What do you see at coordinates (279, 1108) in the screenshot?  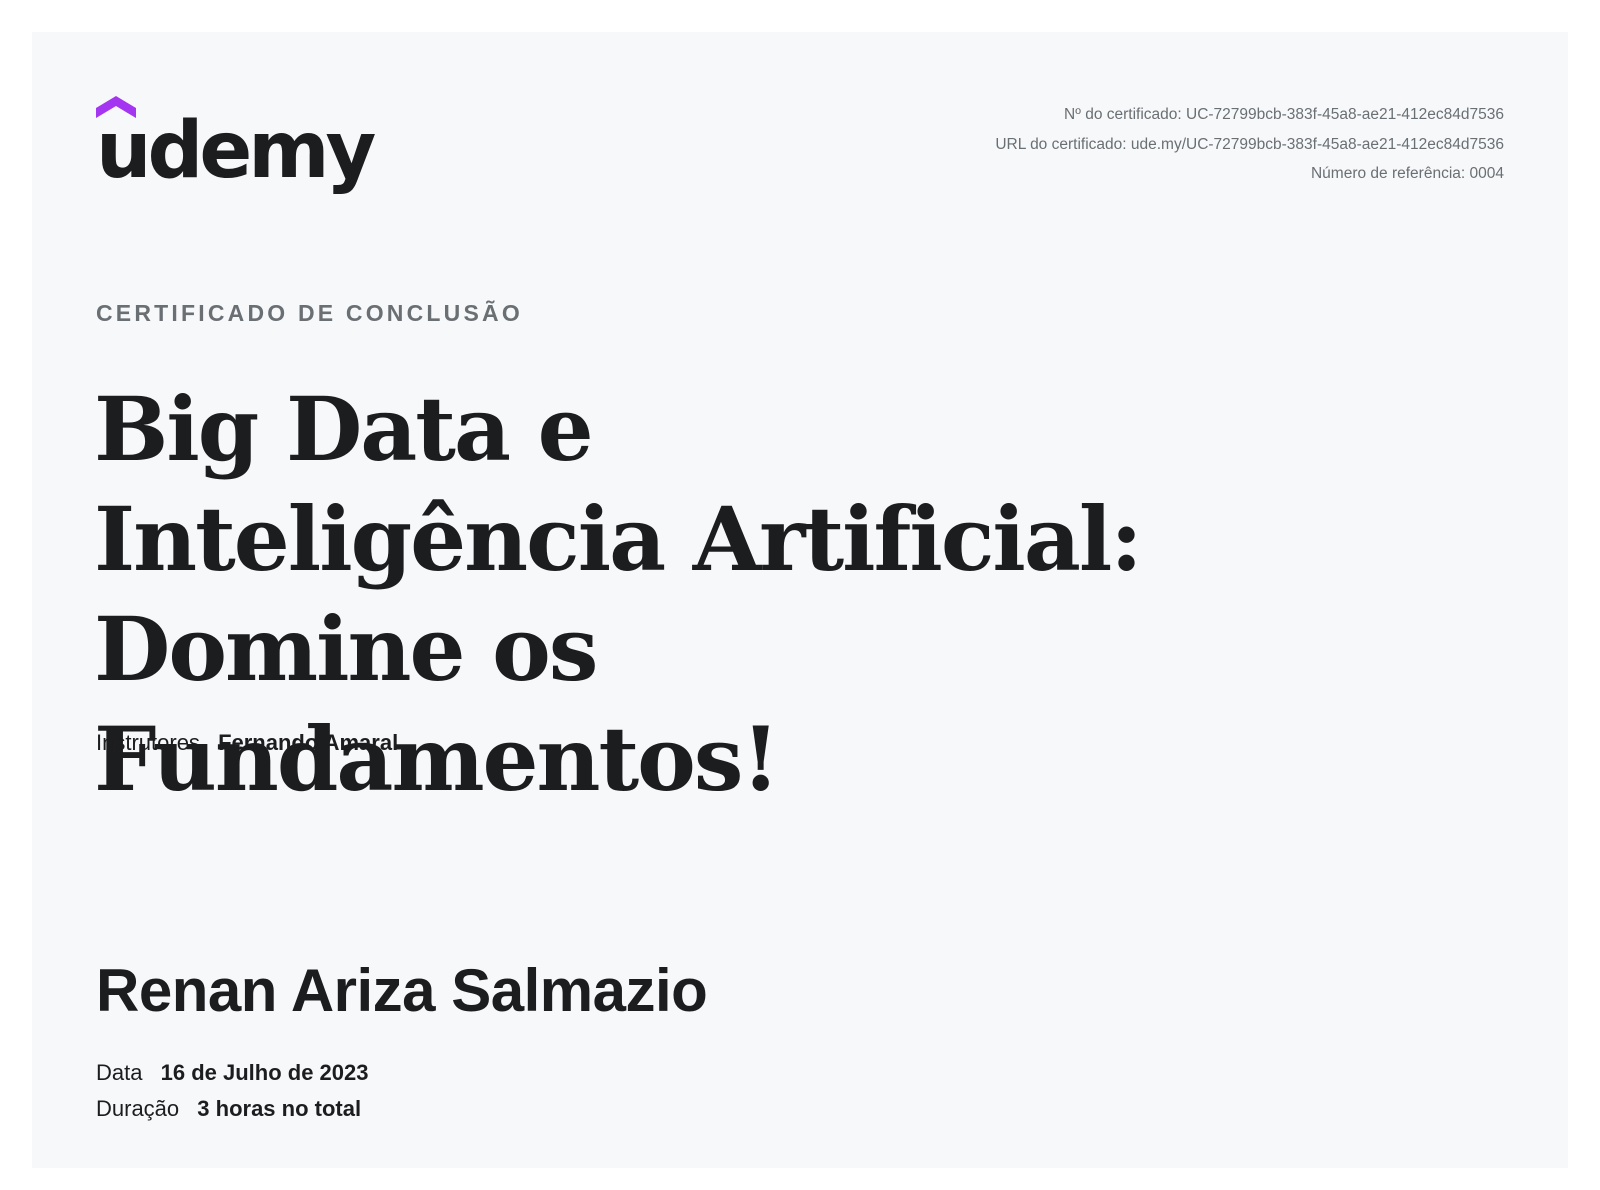 I see `duration-value: 3 horas no total` at bounding box center [279, 1108].